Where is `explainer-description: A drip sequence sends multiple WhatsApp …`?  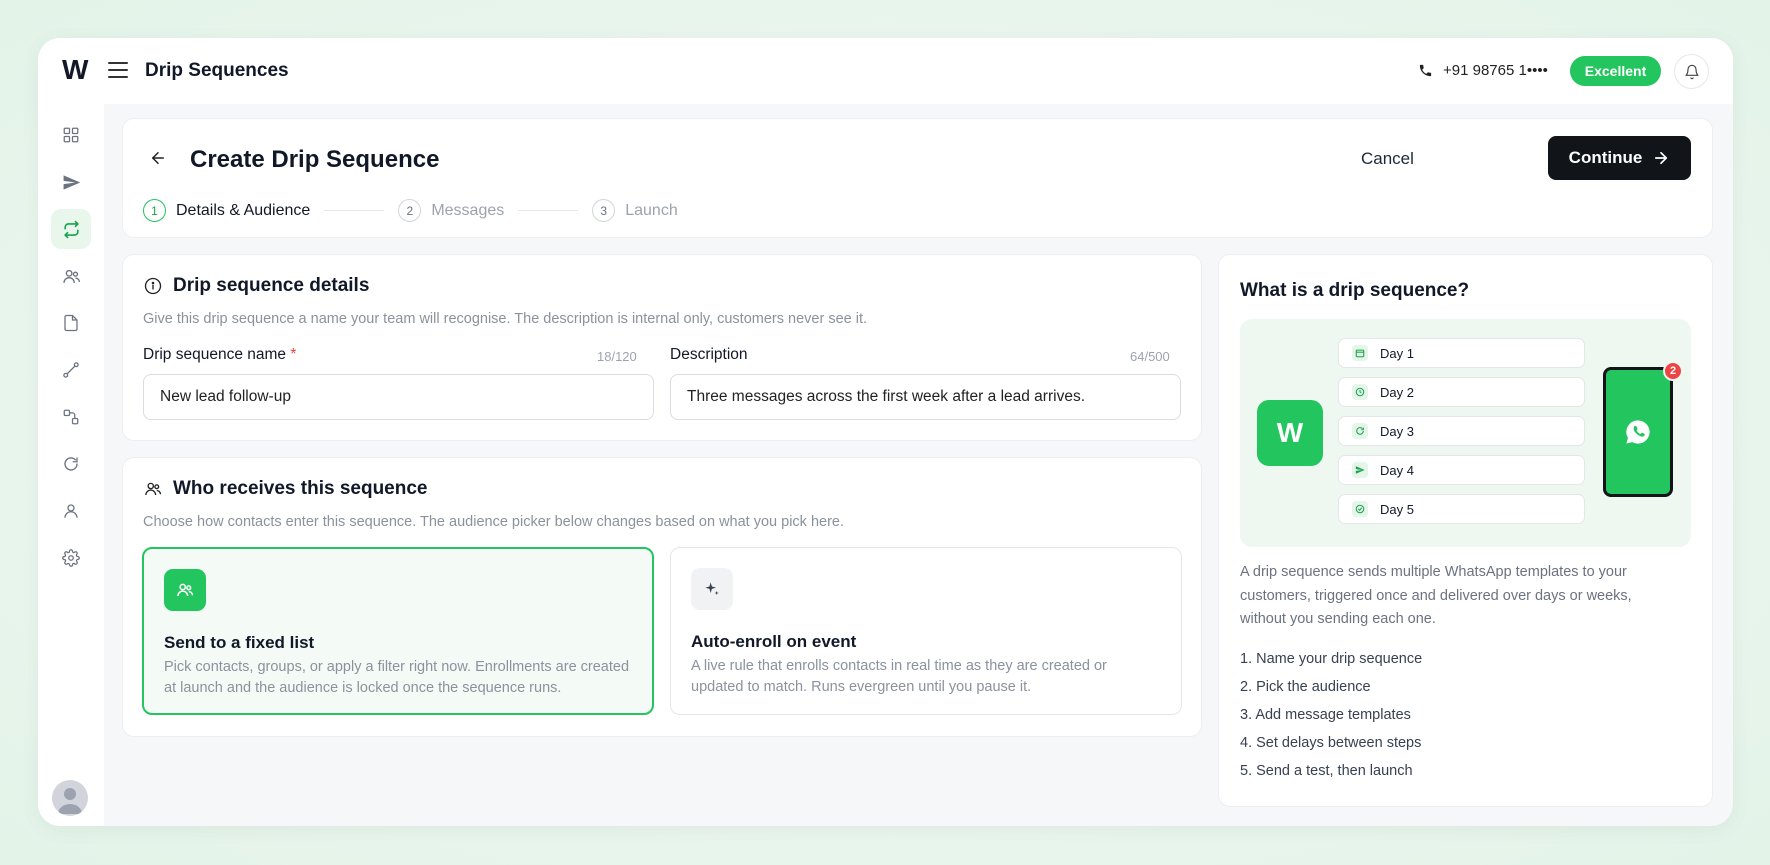 explainer-description: A drip sequence sends multiple WhatsApp … is located at coordinates (1436, 595).